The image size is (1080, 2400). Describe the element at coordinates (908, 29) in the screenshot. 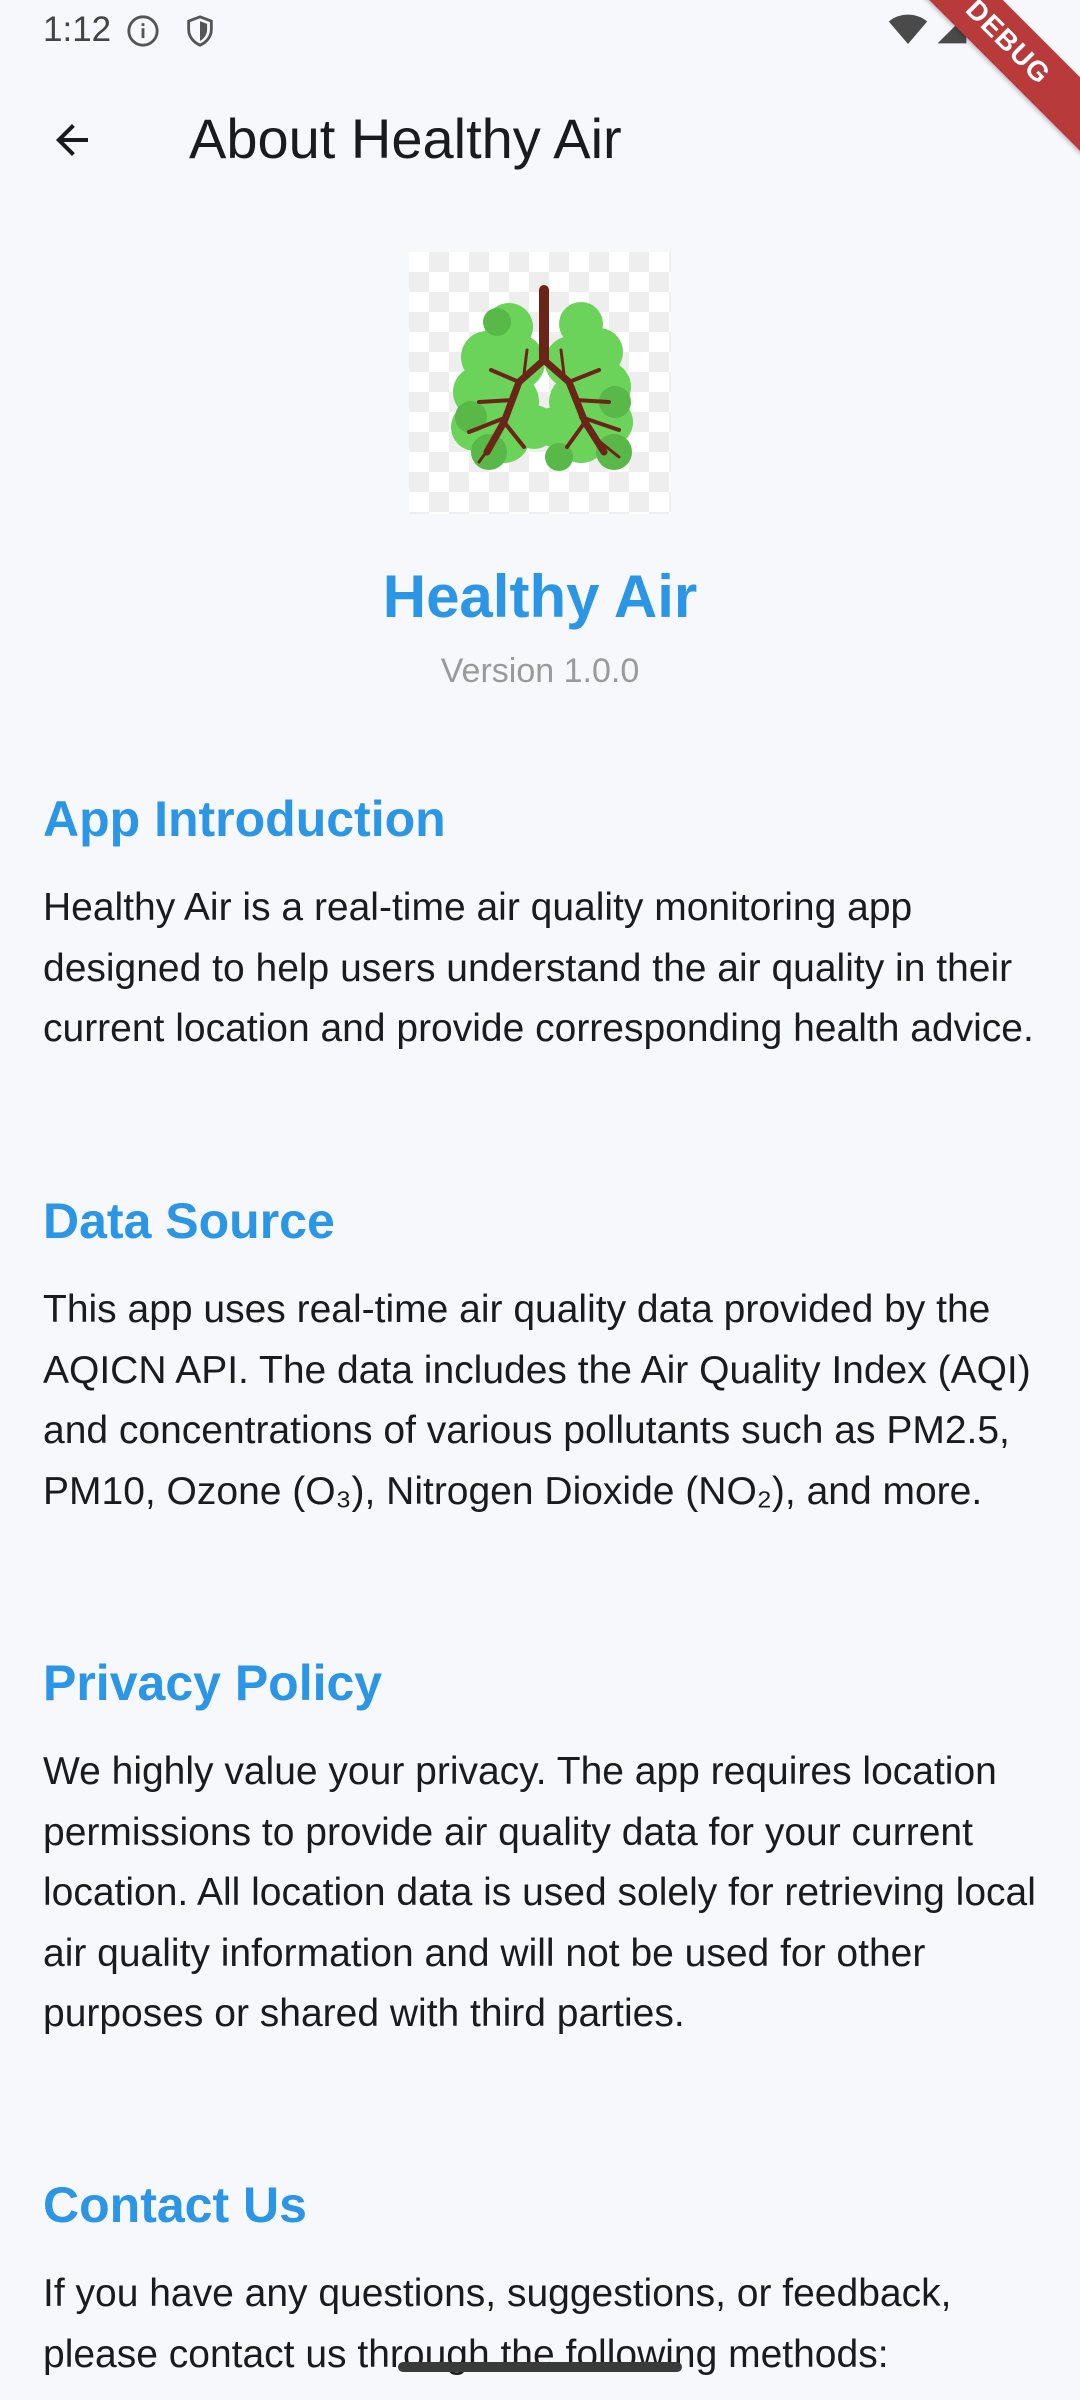

I see `wifi-icon` at that location.